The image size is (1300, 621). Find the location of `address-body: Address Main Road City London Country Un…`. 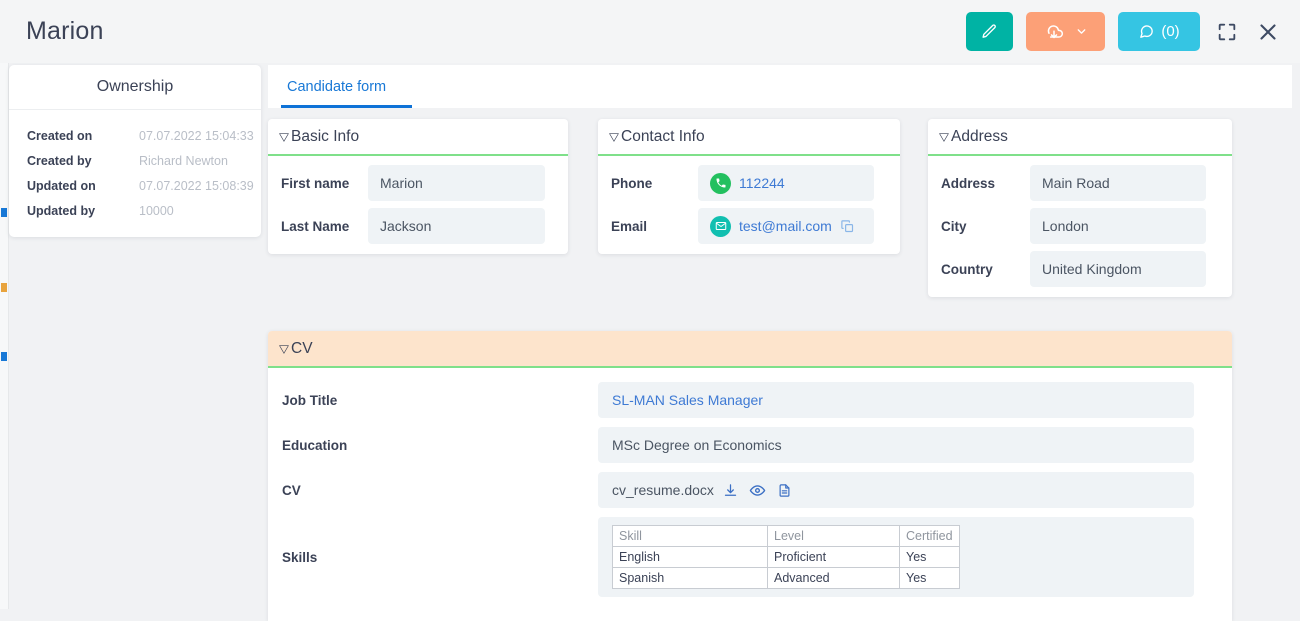

address-body: Address Main Road City London Country Un… is located at coordinates (1080, 226).